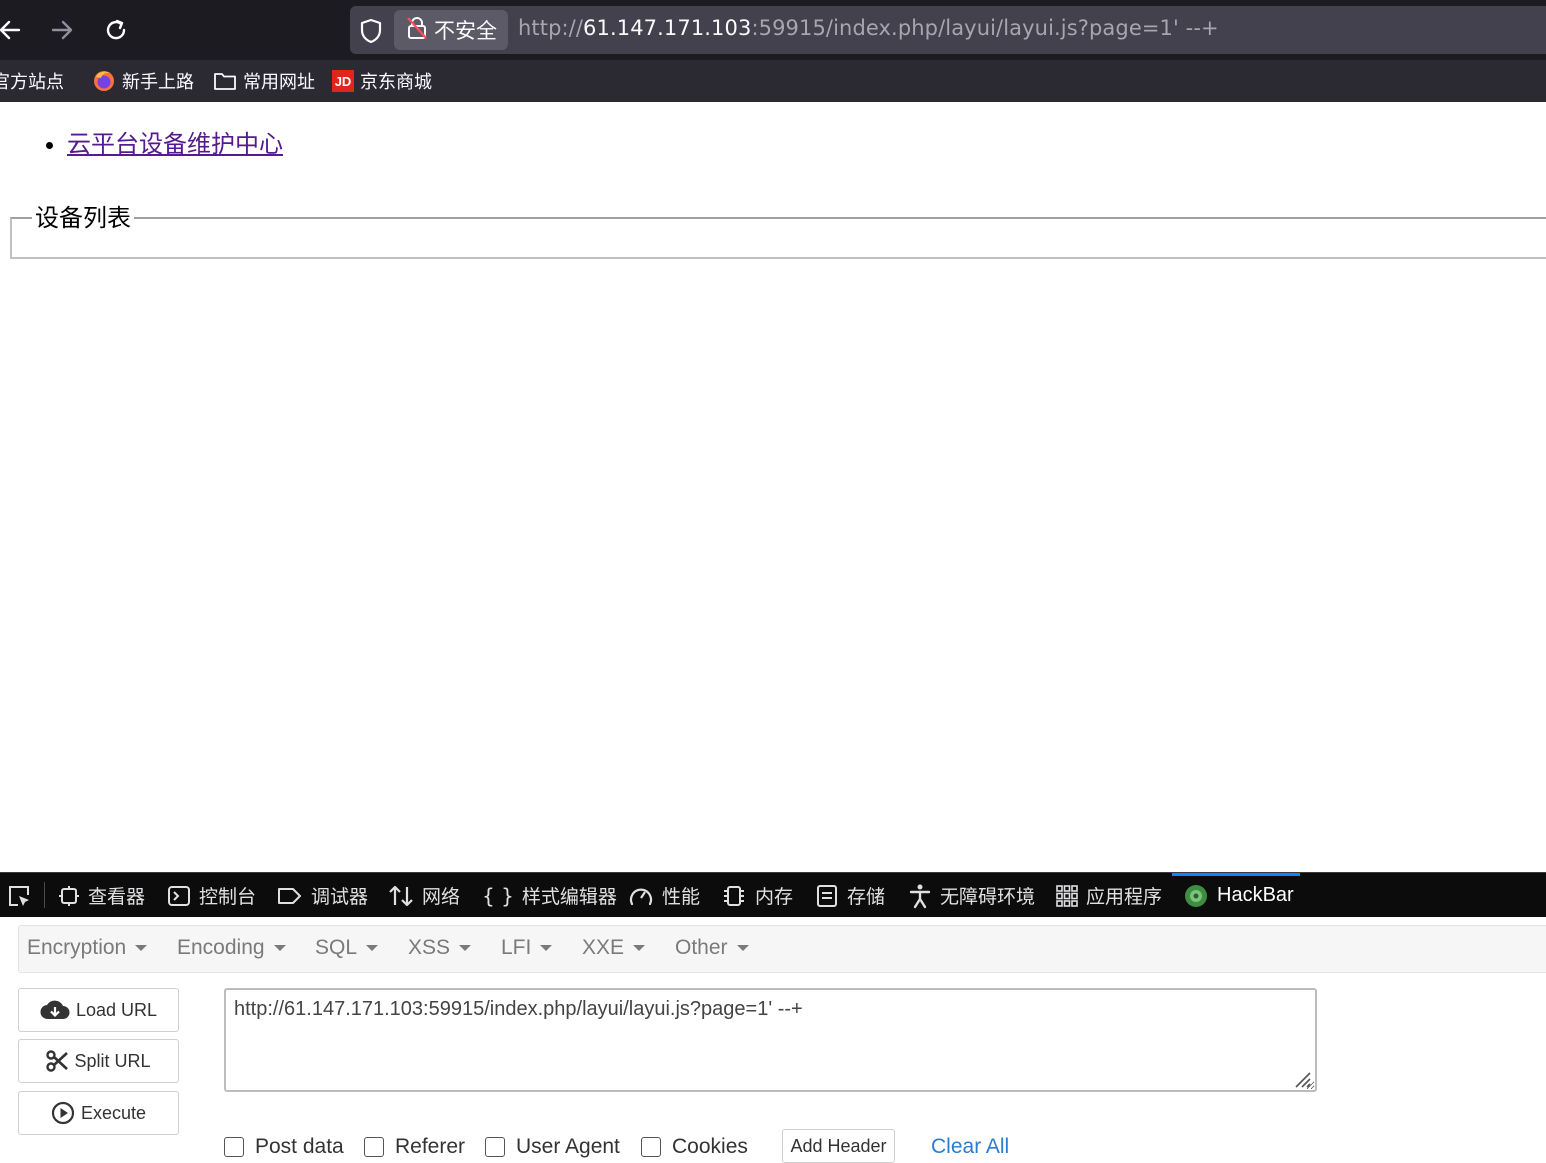  What do you see at coordinates (401, 896) in the screenshot?
I see `network-icon` at bounding box center [401, 896].